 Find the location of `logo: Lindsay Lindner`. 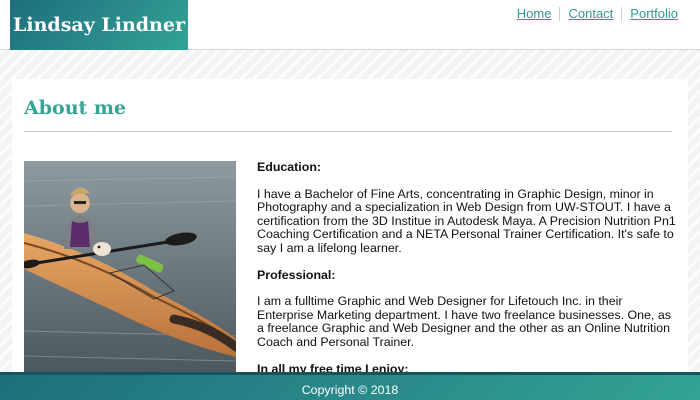

logo: Lindsay Lindner is located at coordinates (99, 25).